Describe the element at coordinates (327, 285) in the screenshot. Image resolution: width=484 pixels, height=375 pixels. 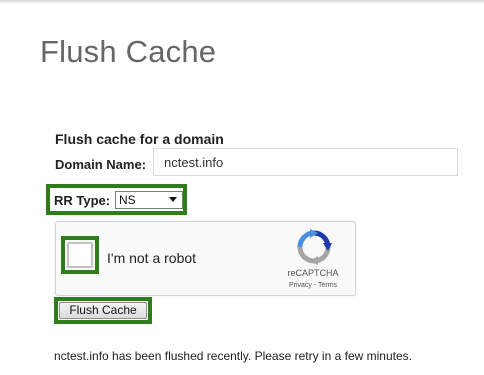
I see `terms-link: Terms` at that location.